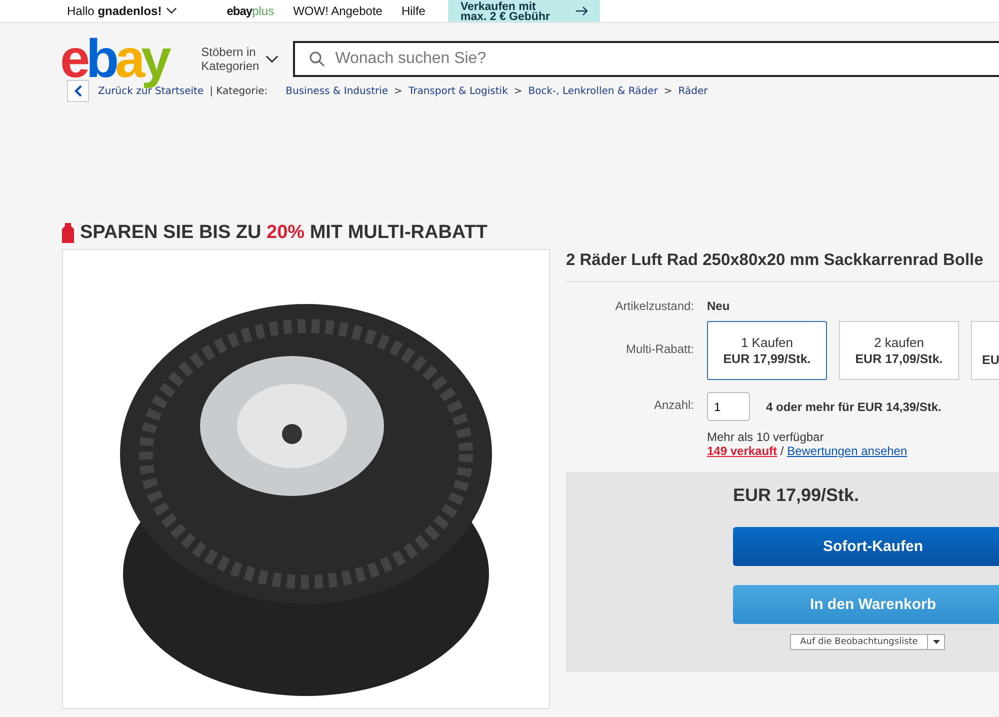 The width and height of the screenshot is (999, 717). What do you see at coordinates (458, 91) in the screenshot?
I see `breadcrumb-link: Transport & Logistik` at bounding box center [458, 91].